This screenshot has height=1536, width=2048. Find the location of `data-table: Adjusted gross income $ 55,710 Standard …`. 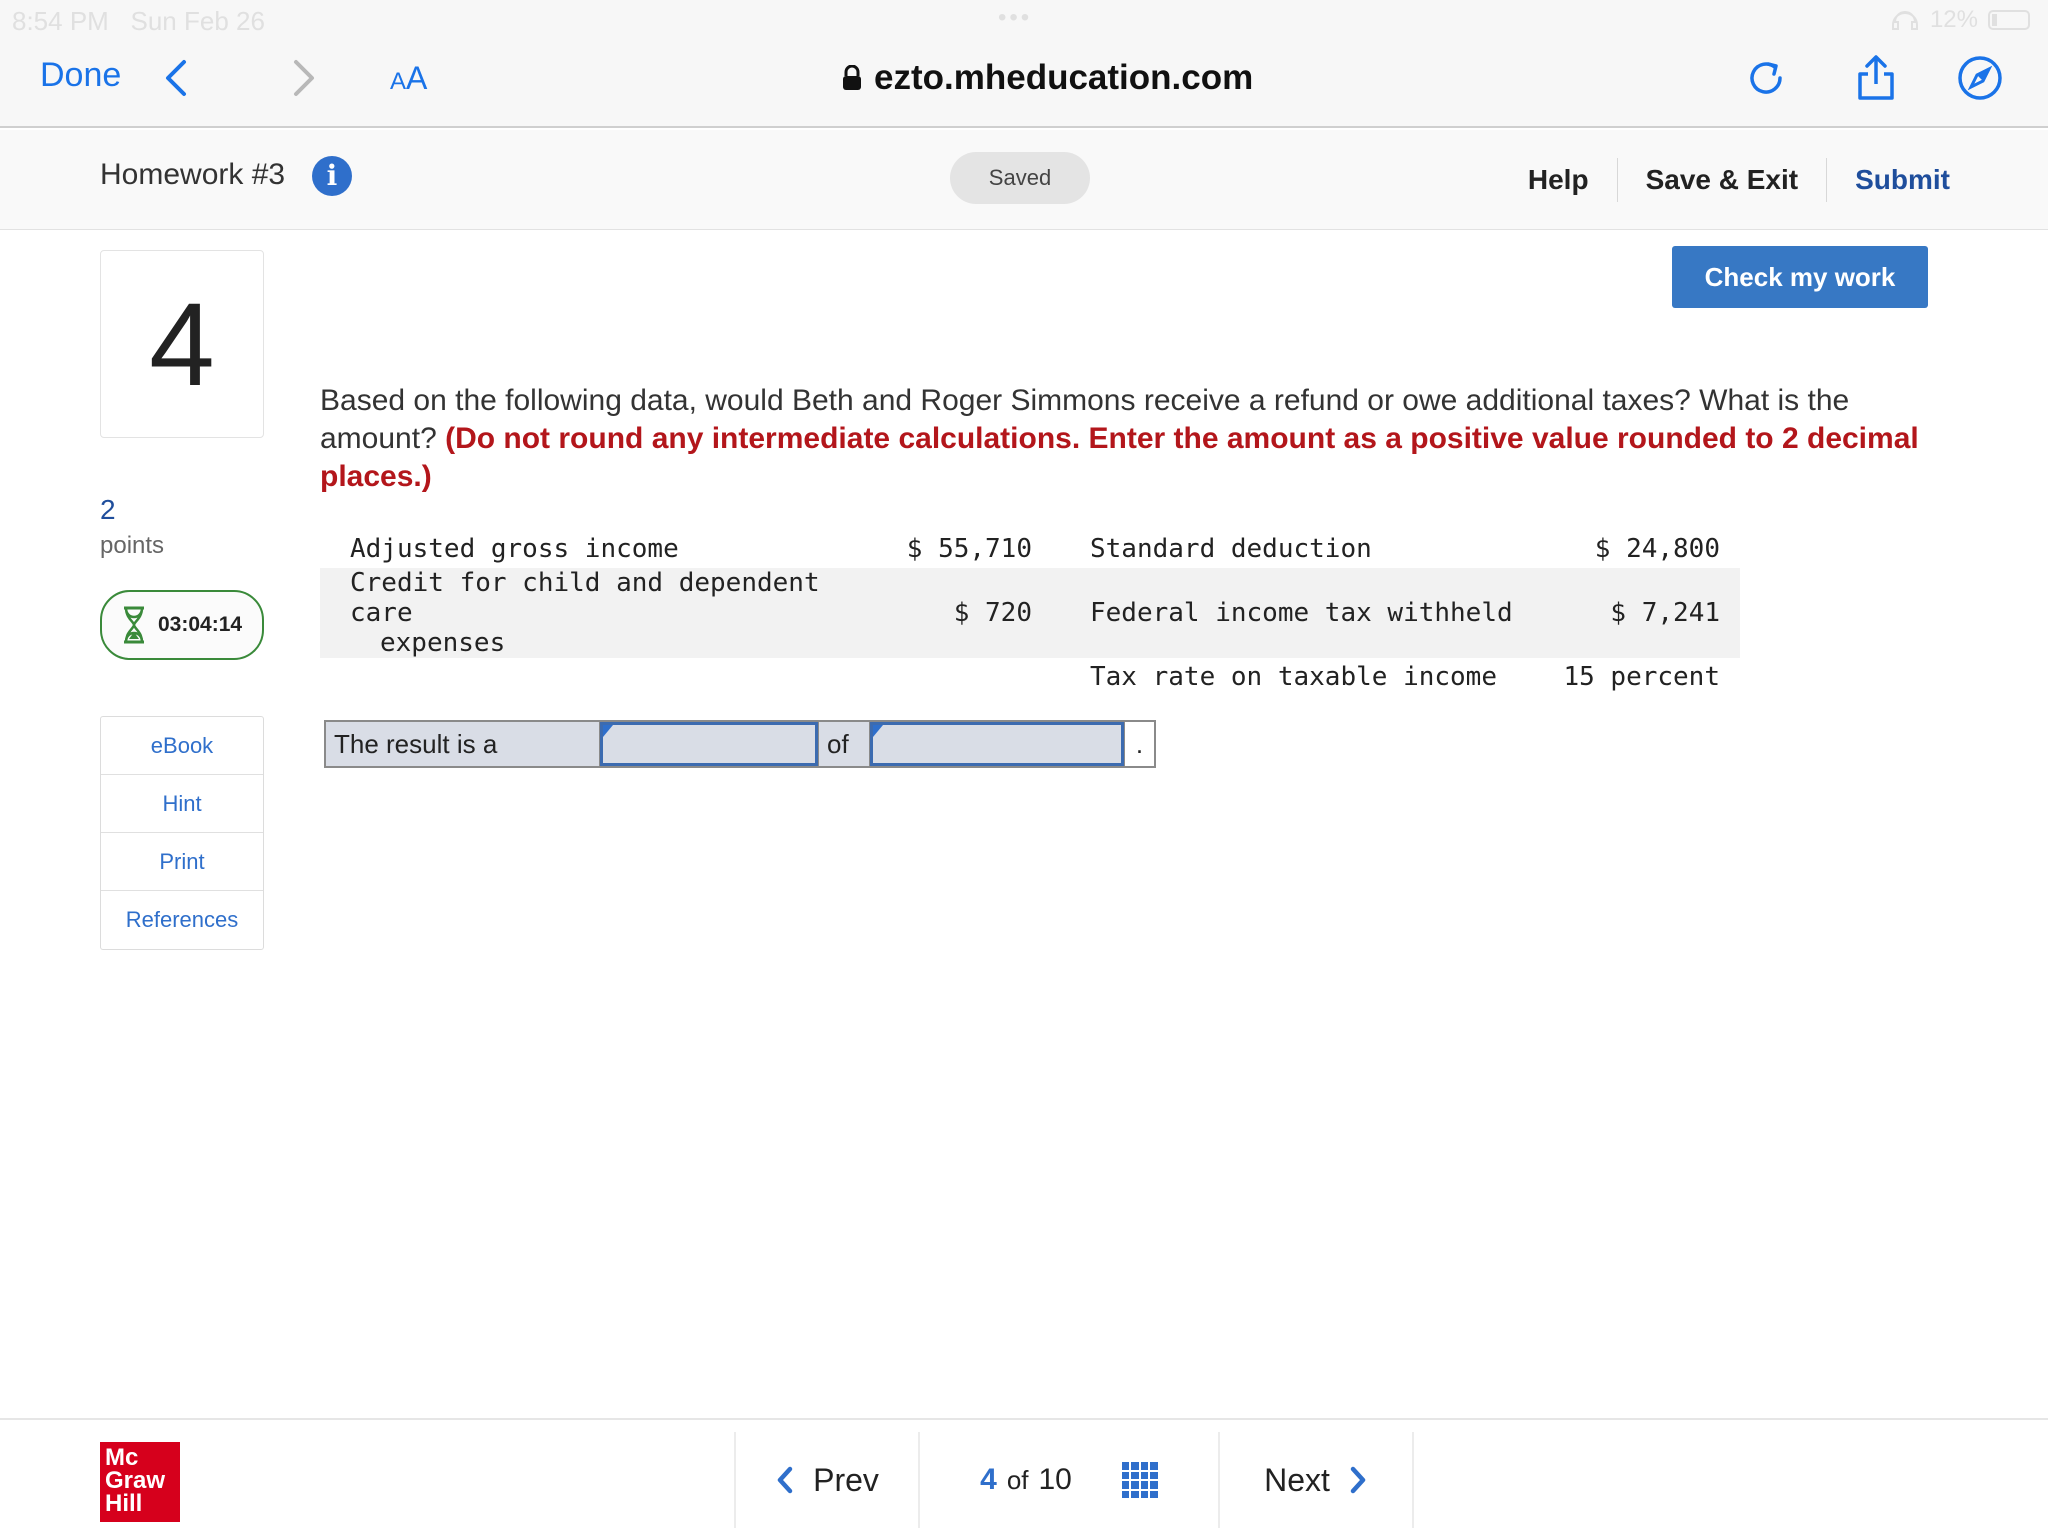

data-table: Adjusted gross income $ 55,710 Standard … is located at coordinates (1030, 613).